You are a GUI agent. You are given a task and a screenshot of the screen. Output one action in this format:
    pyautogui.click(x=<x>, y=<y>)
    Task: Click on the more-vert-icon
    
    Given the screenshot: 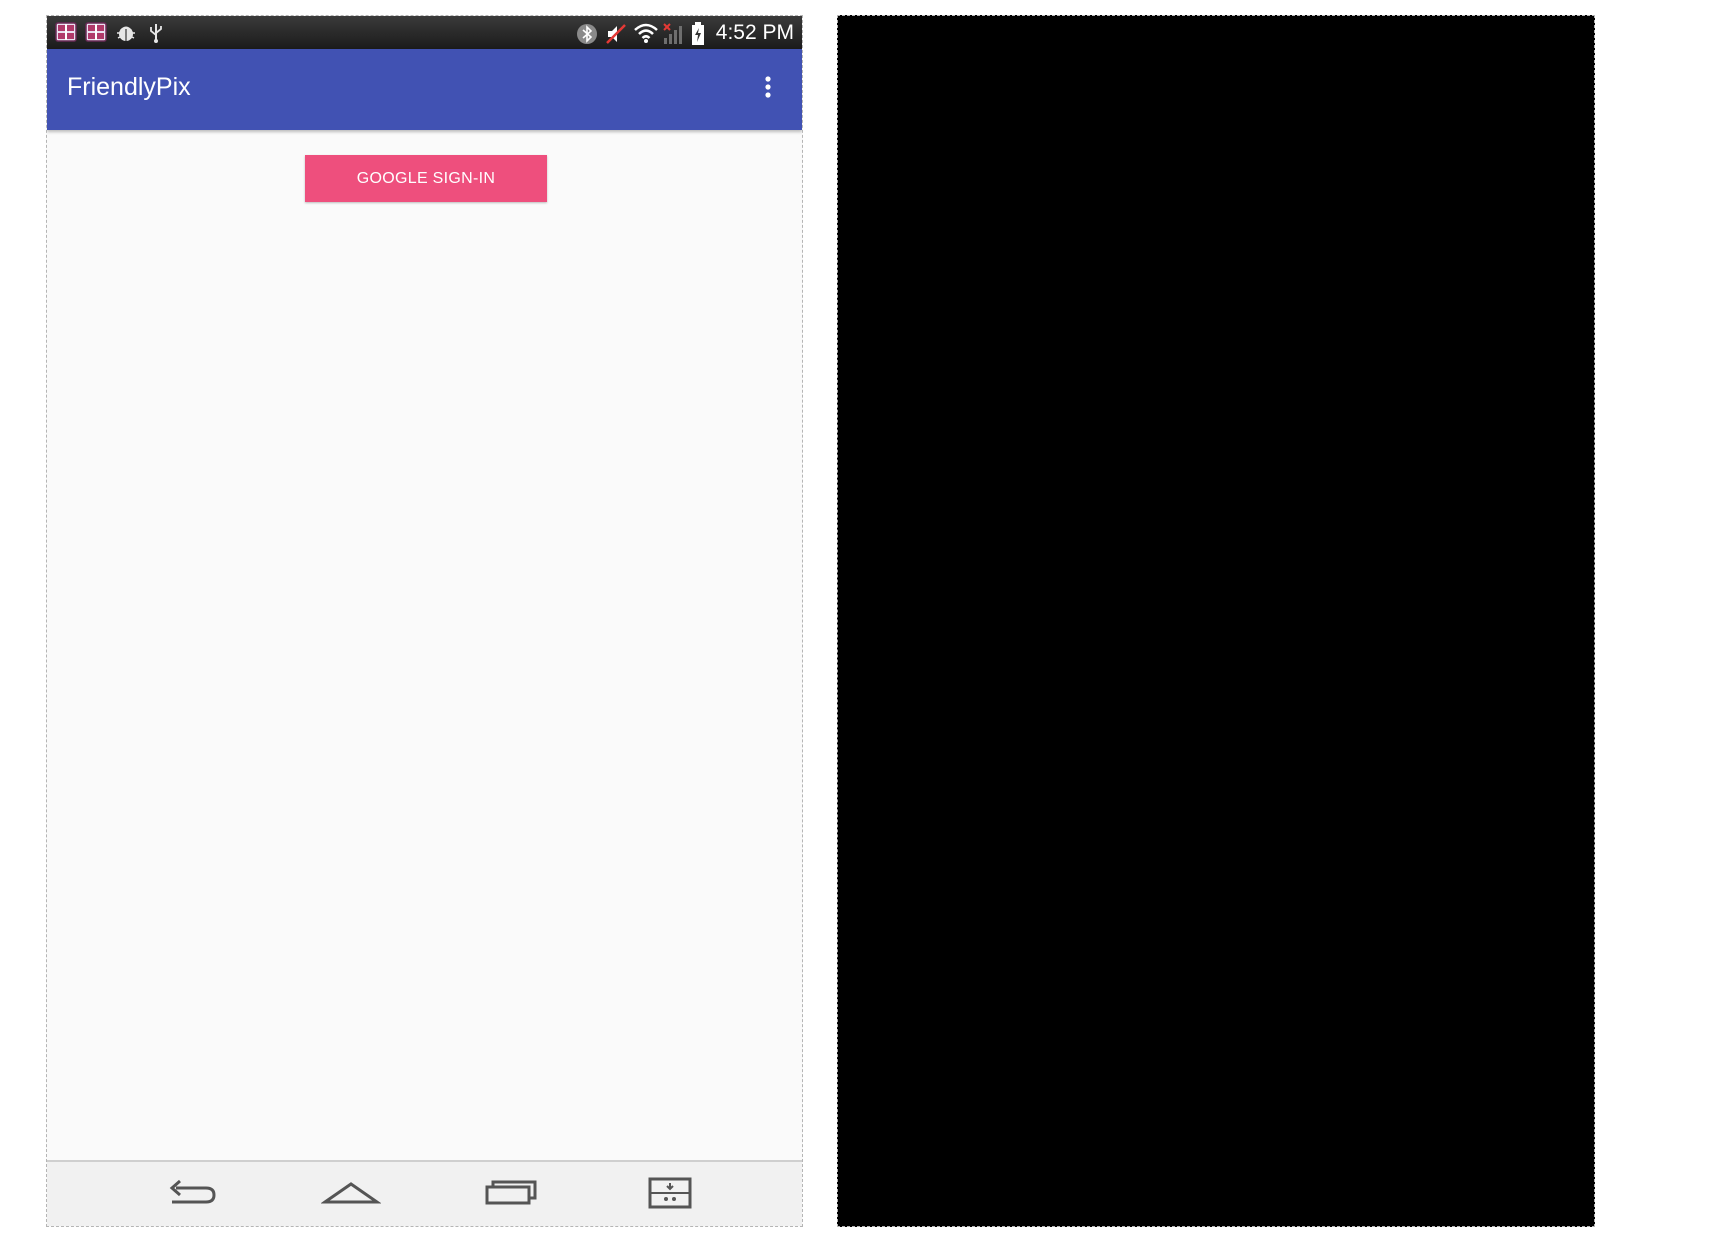 What is the action you would take?
    pyautogui.click(x=768, y=89)
    